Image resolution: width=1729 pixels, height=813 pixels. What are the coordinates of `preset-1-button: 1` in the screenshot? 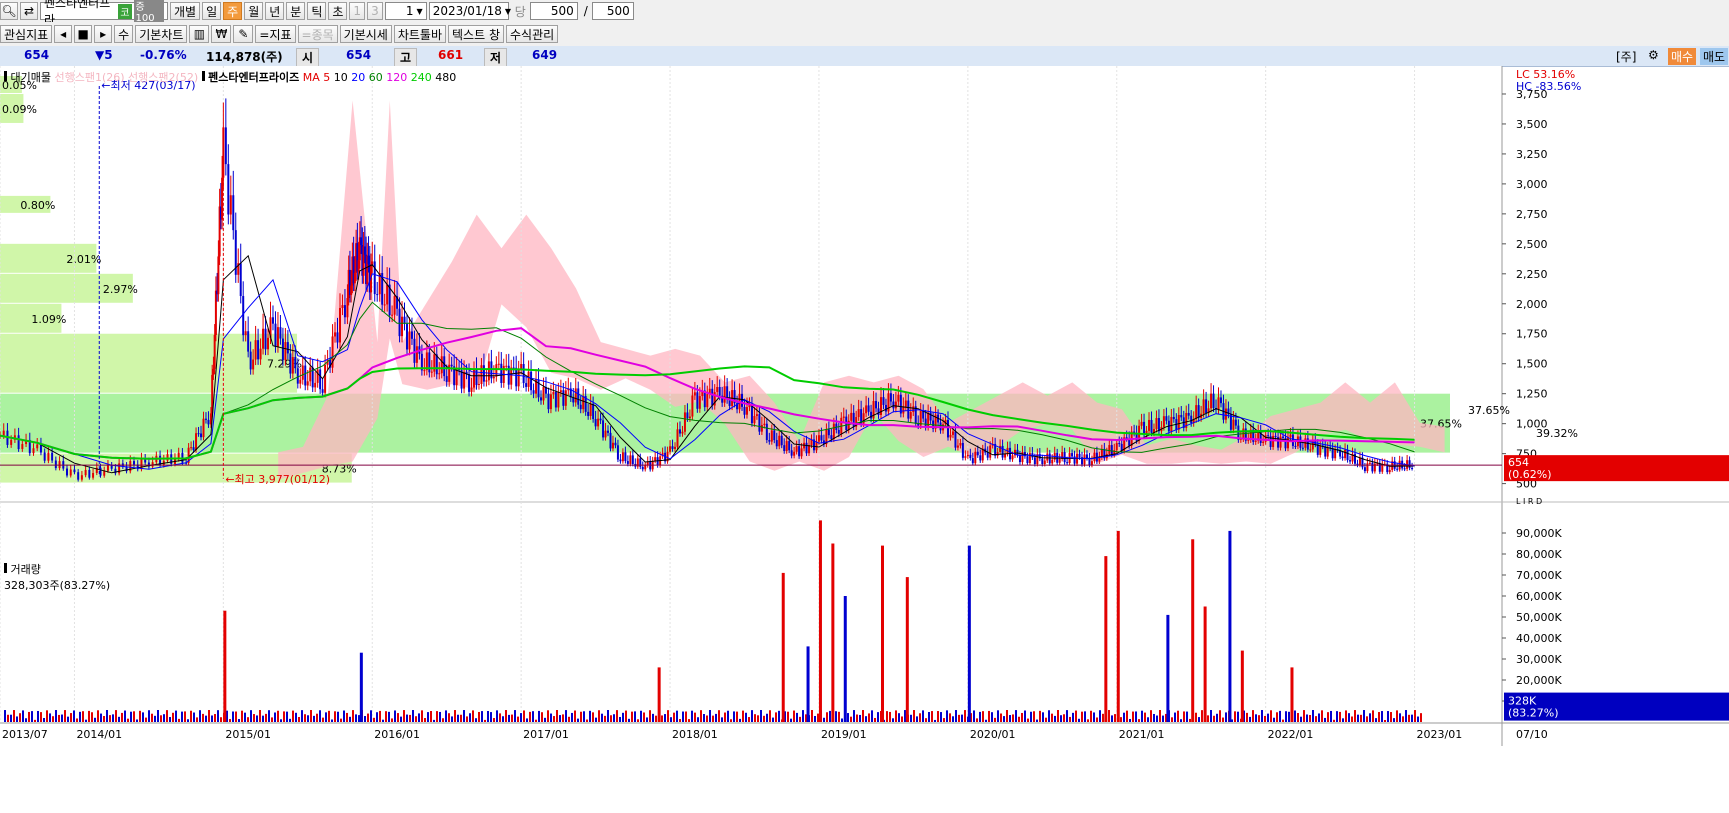 It's located at (357, 11).